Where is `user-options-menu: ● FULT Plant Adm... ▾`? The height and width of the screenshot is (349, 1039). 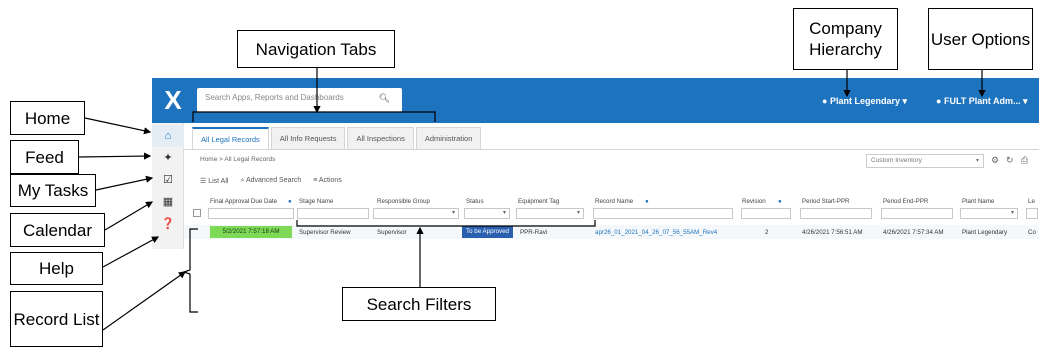 user-options-menu: ● FULT Plant Adm... ▾ is located at coordinates (982, 101).